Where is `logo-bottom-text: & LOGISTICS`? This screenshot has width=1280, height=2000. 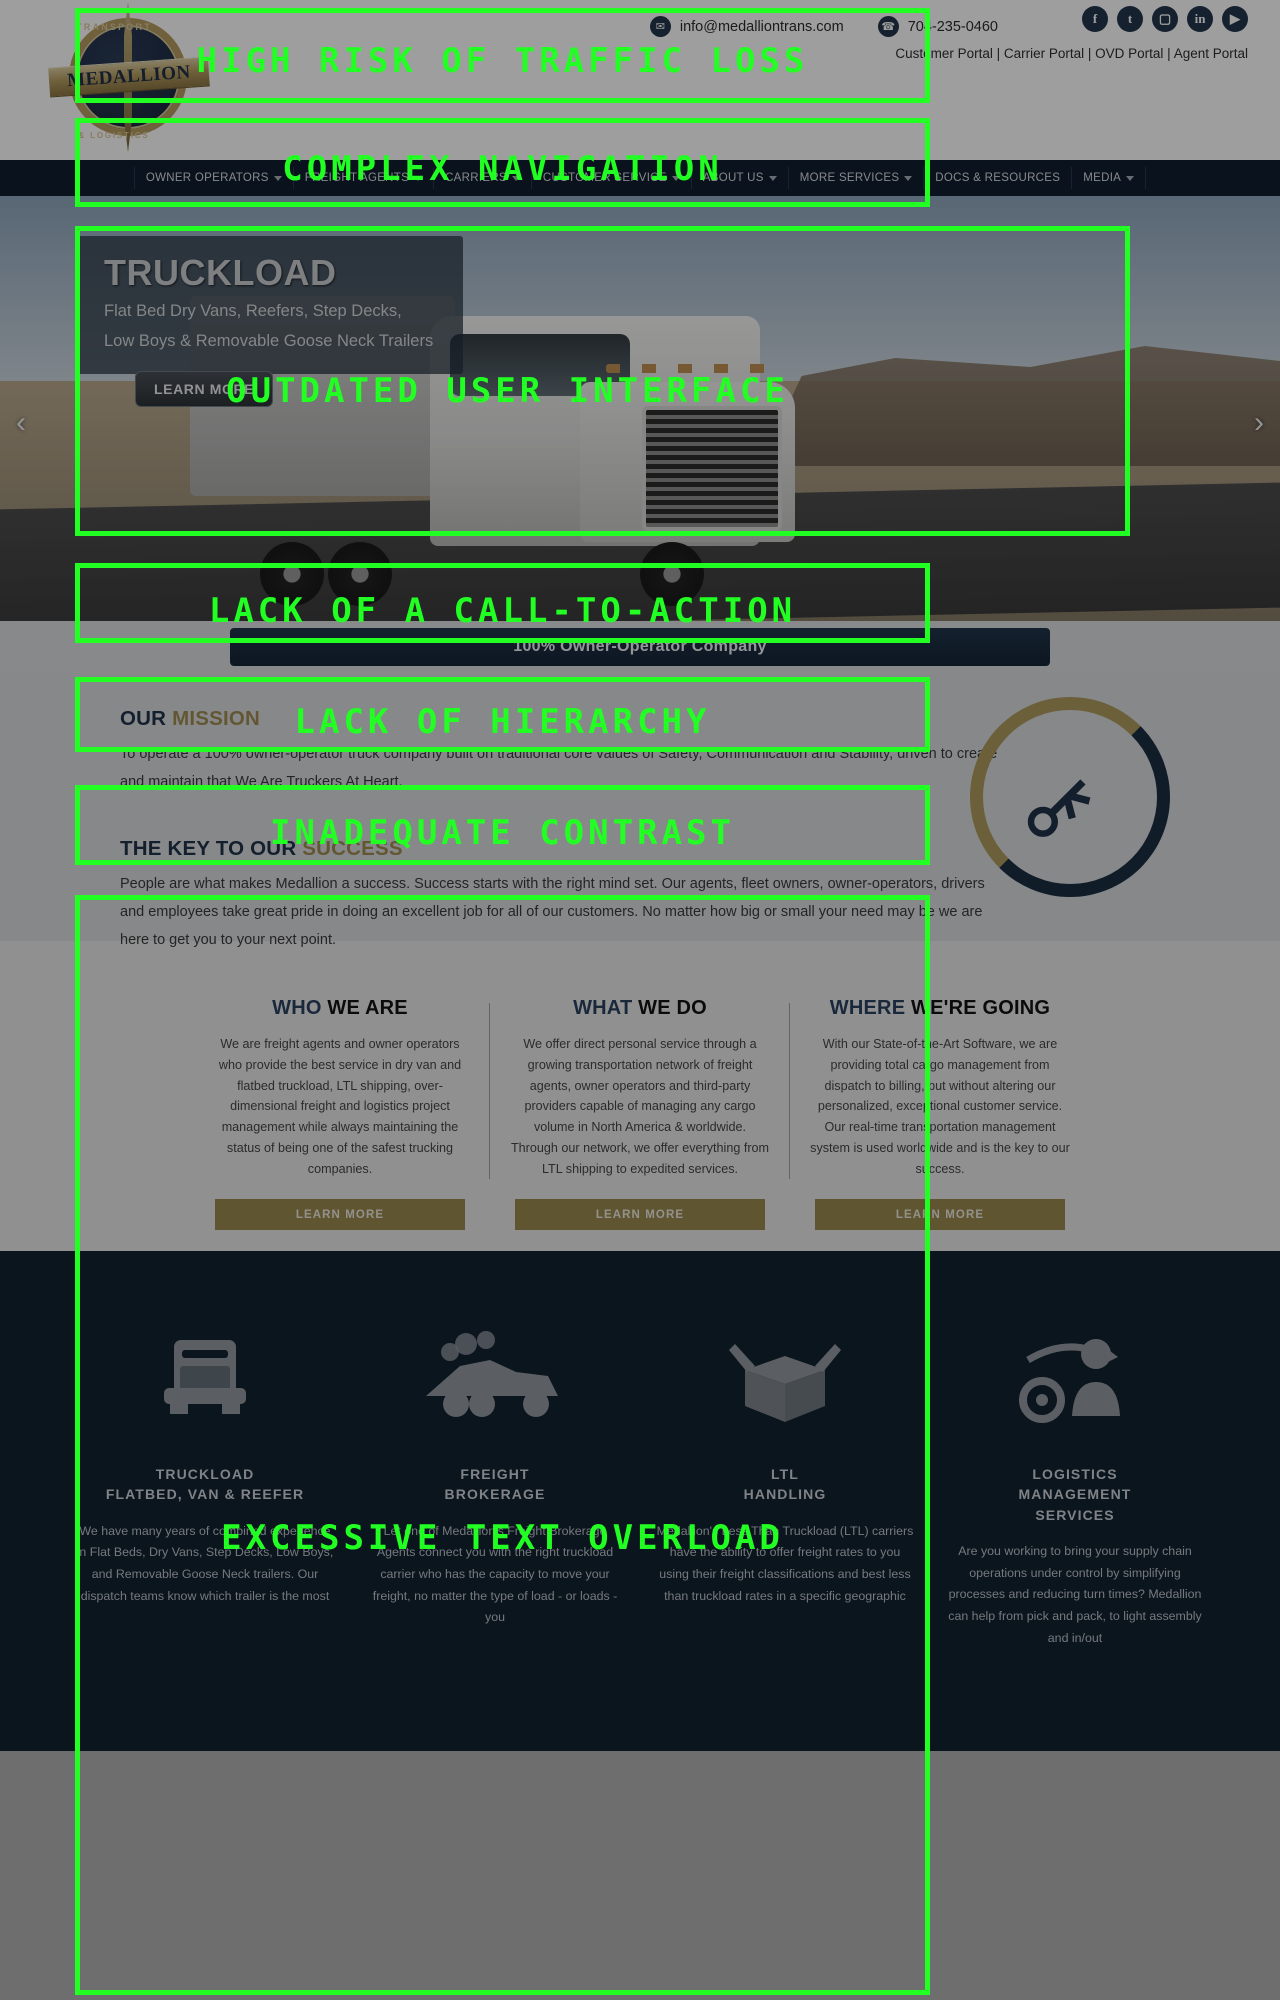
logo-bottom-text: & LOGISTICS is located at coordinates (114, 135).